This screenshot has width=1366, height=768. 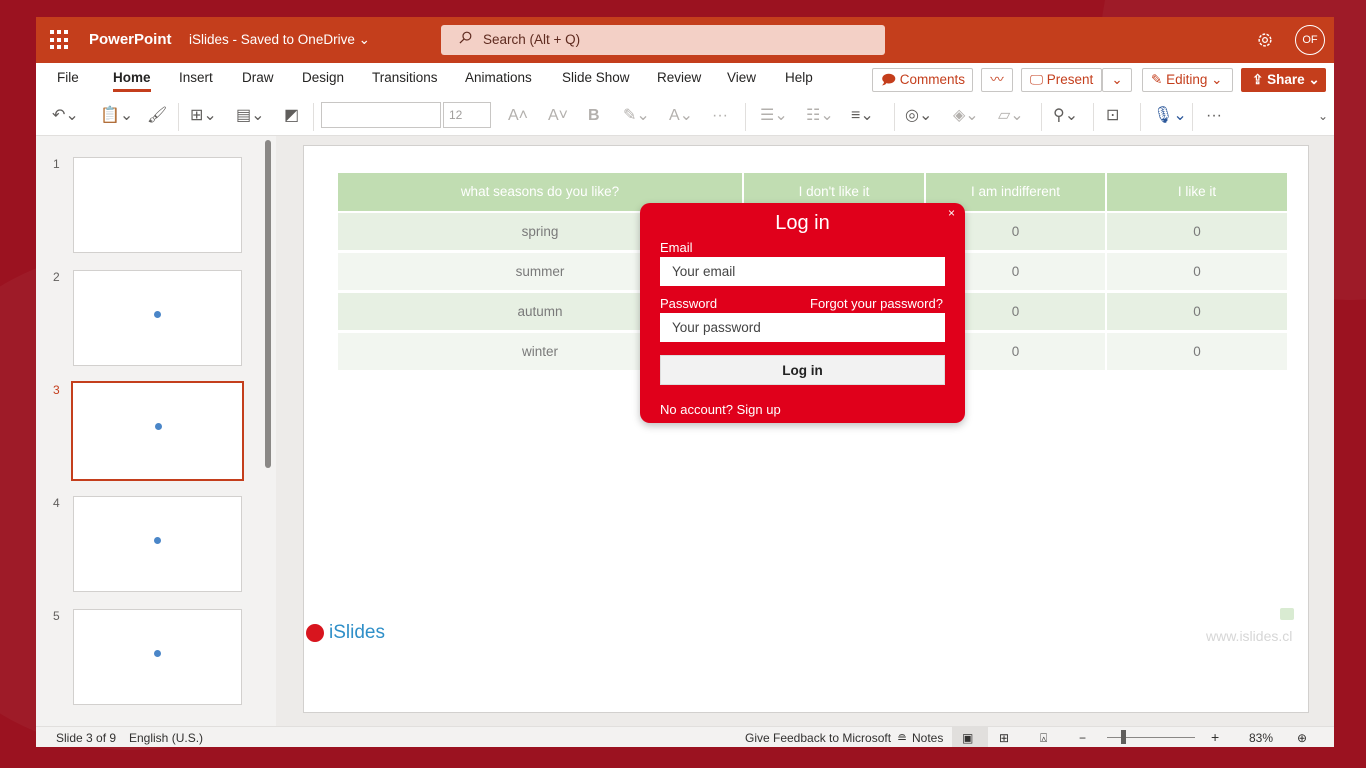 What do you see at coordinates (1011, 116) in the screenshot?
I see `shape-outline-icon: ▱⌄` at bounding box center [1011, 116].